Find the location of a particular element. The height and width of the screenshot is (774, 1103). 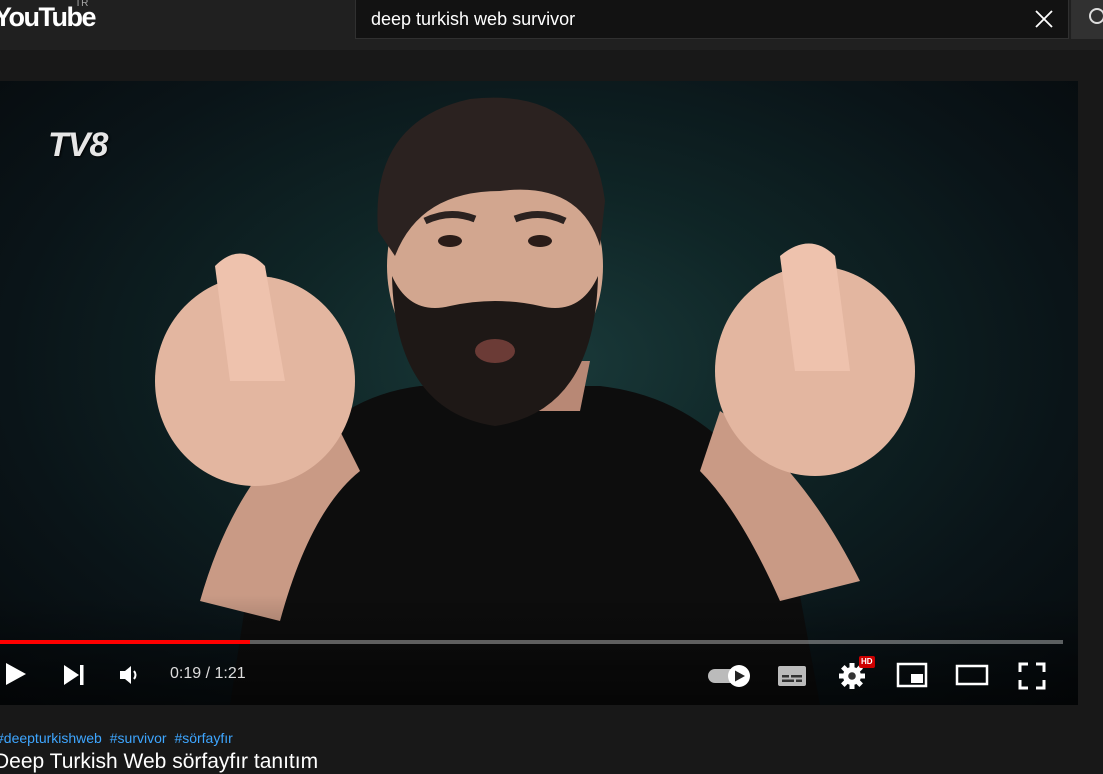

search-icon is located at coordinates (1096, 16).